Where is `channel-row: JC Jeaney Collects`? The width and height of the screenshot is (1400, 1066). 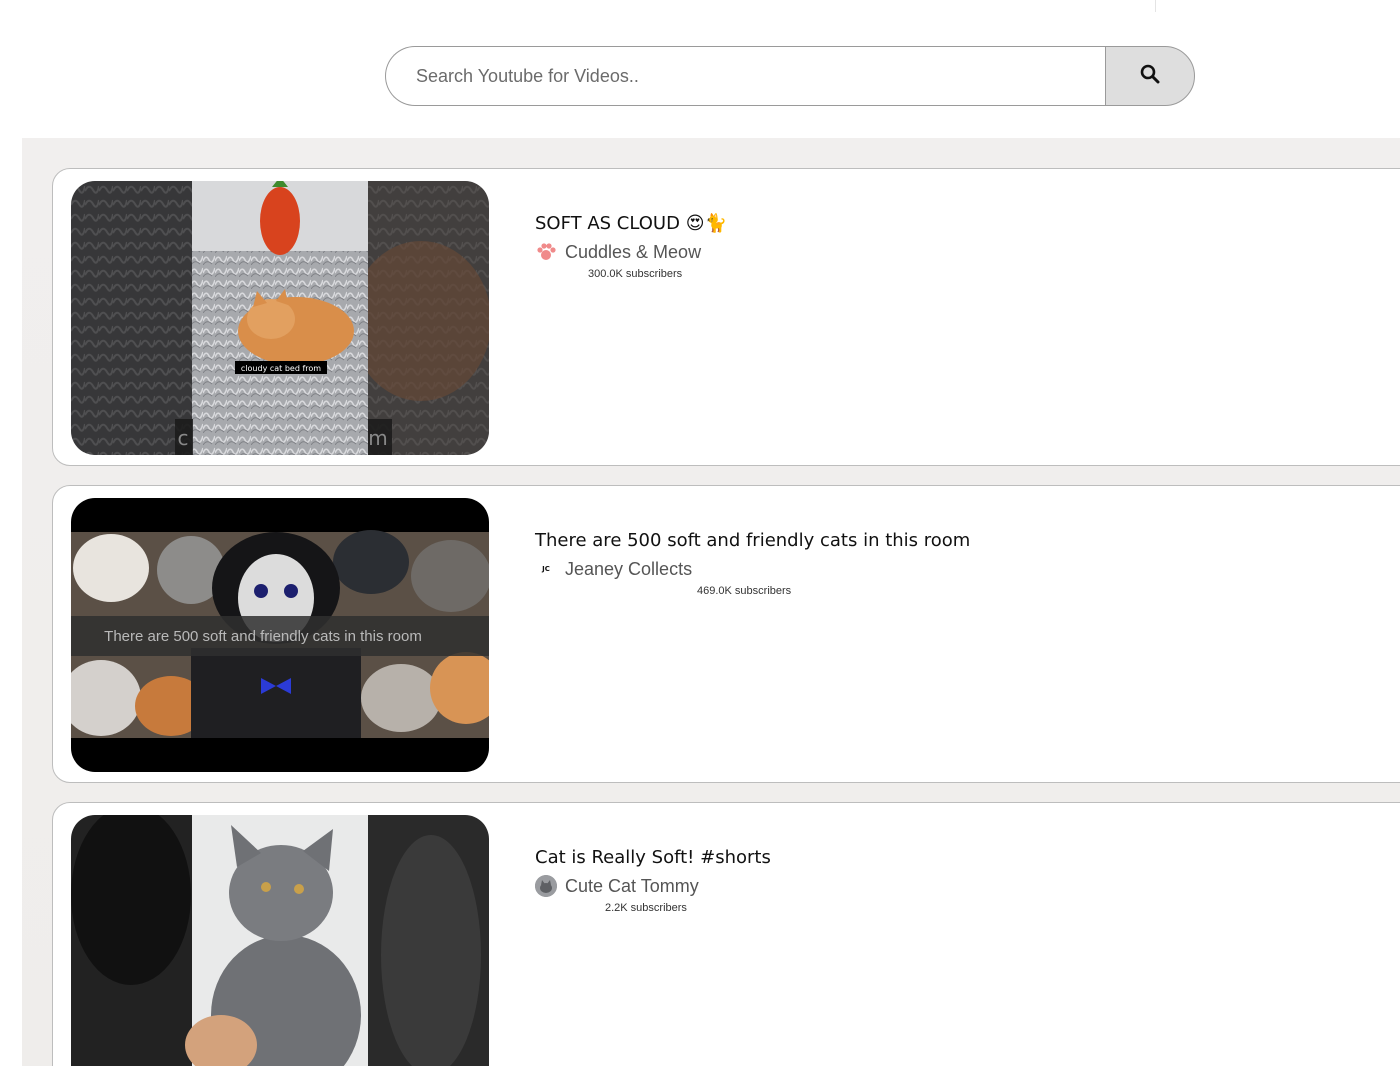
channel-row: JC Jeaney Collects is located at coordinates (752, 569).